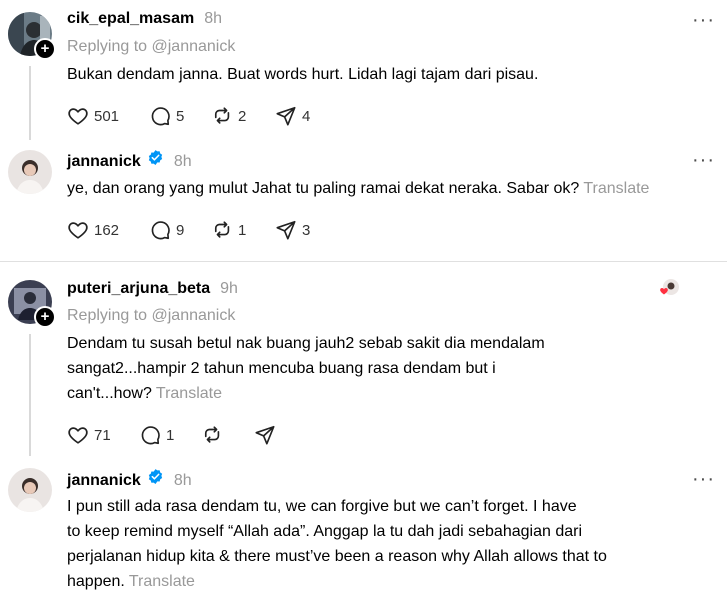 The width and height of the screenshot is (727, 603). I want to click on liked-by-author-badge, so click(669, 288).